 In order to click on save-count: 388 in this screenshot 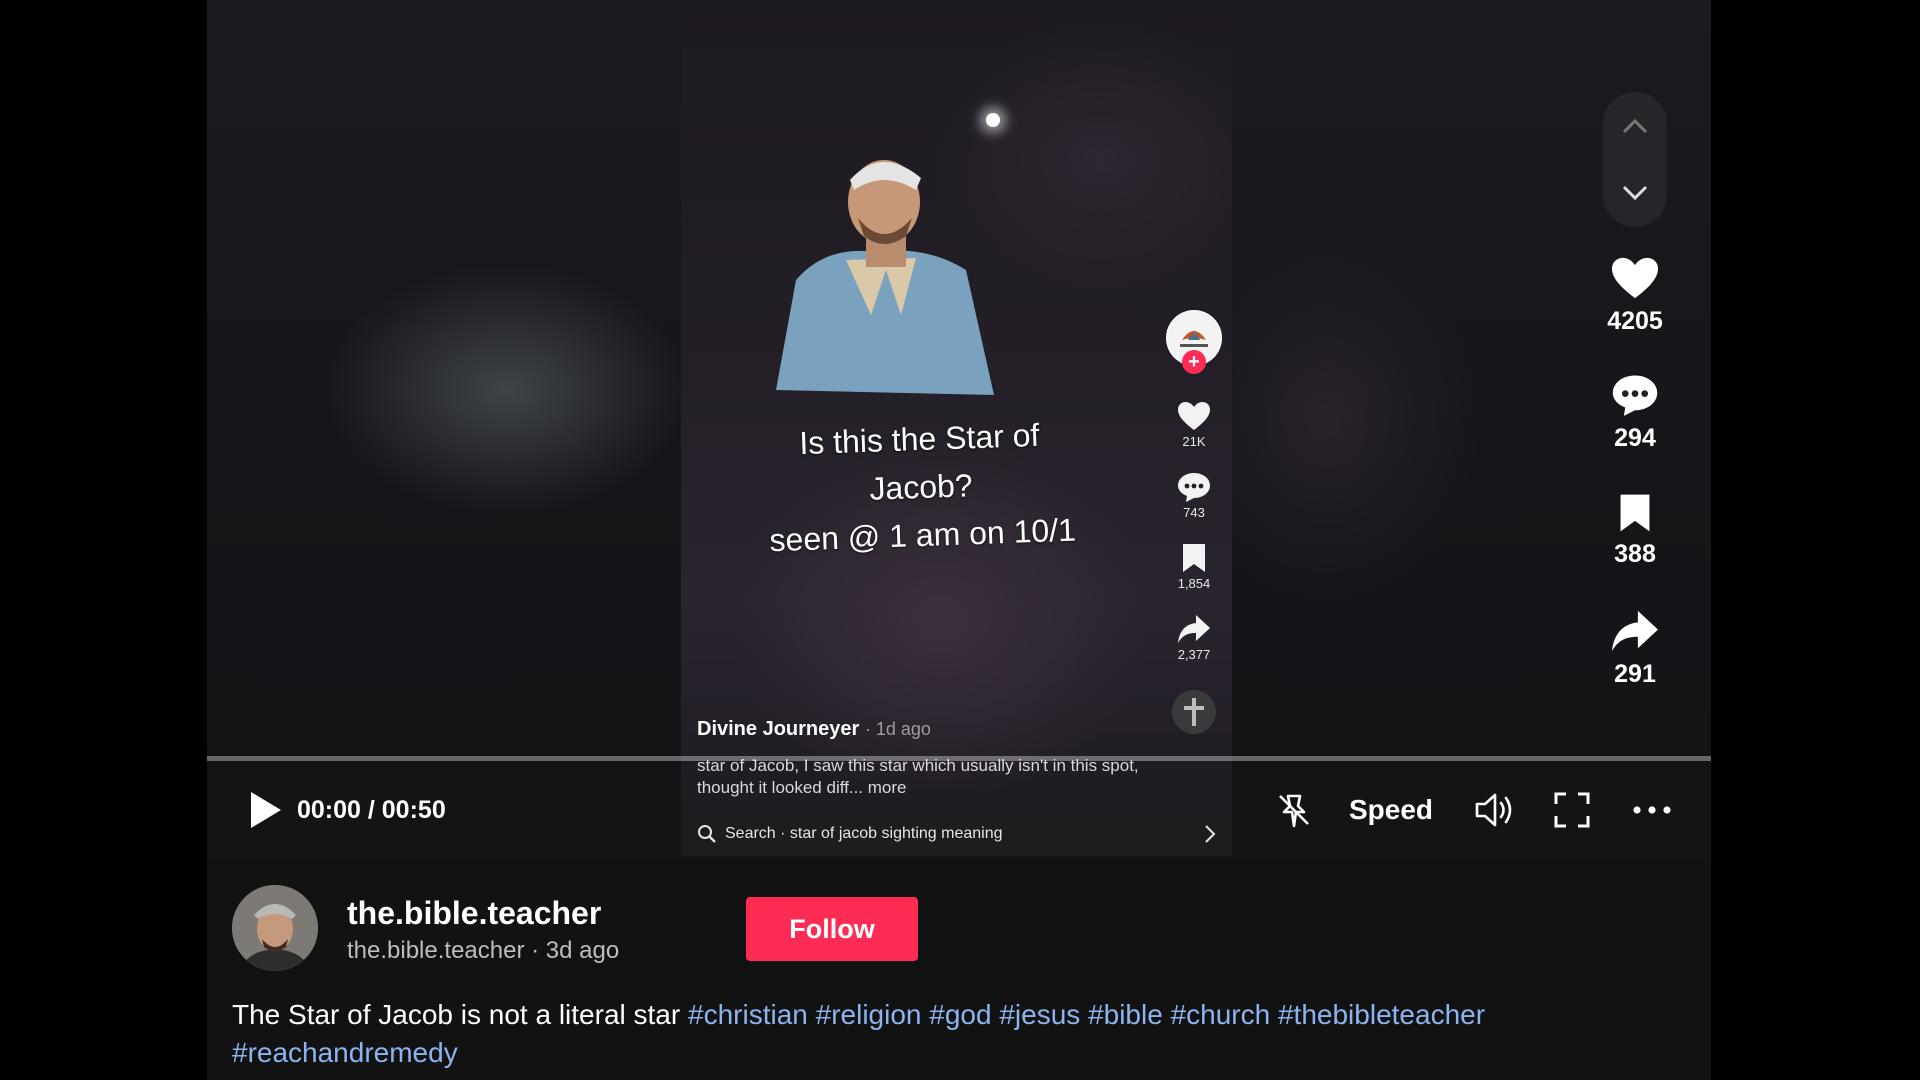, I will do `click(1635, 554)`.